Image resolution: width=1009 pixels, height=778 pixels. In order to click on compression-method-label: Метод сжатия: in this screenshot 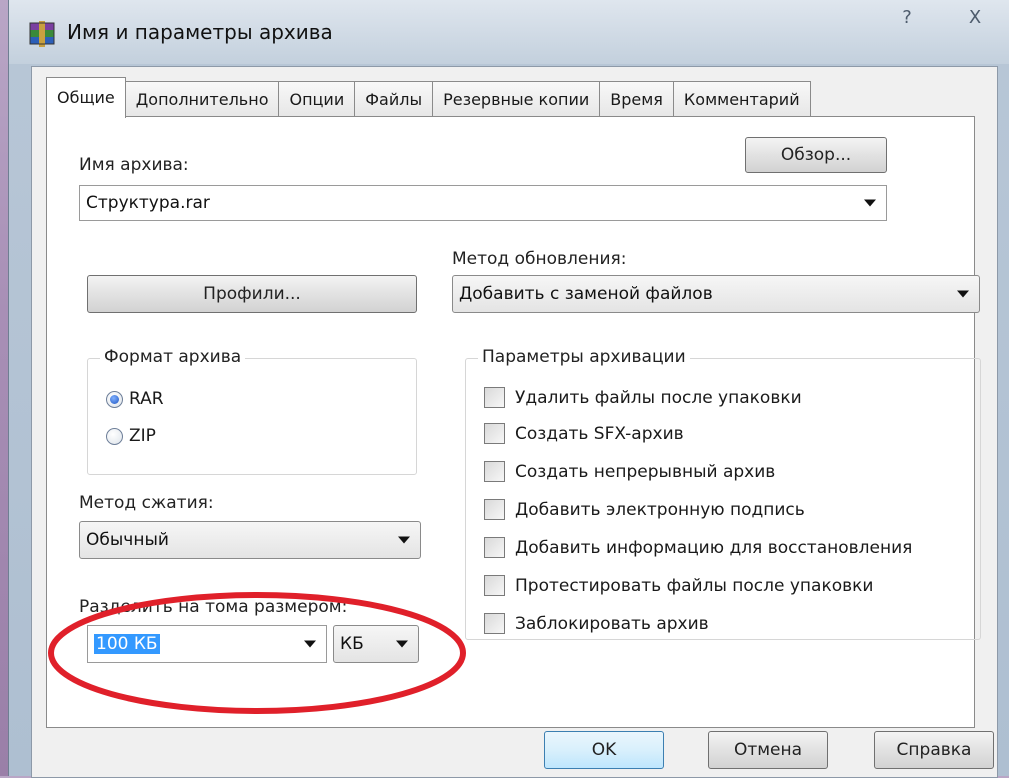, I will do `click(146, 503)`.